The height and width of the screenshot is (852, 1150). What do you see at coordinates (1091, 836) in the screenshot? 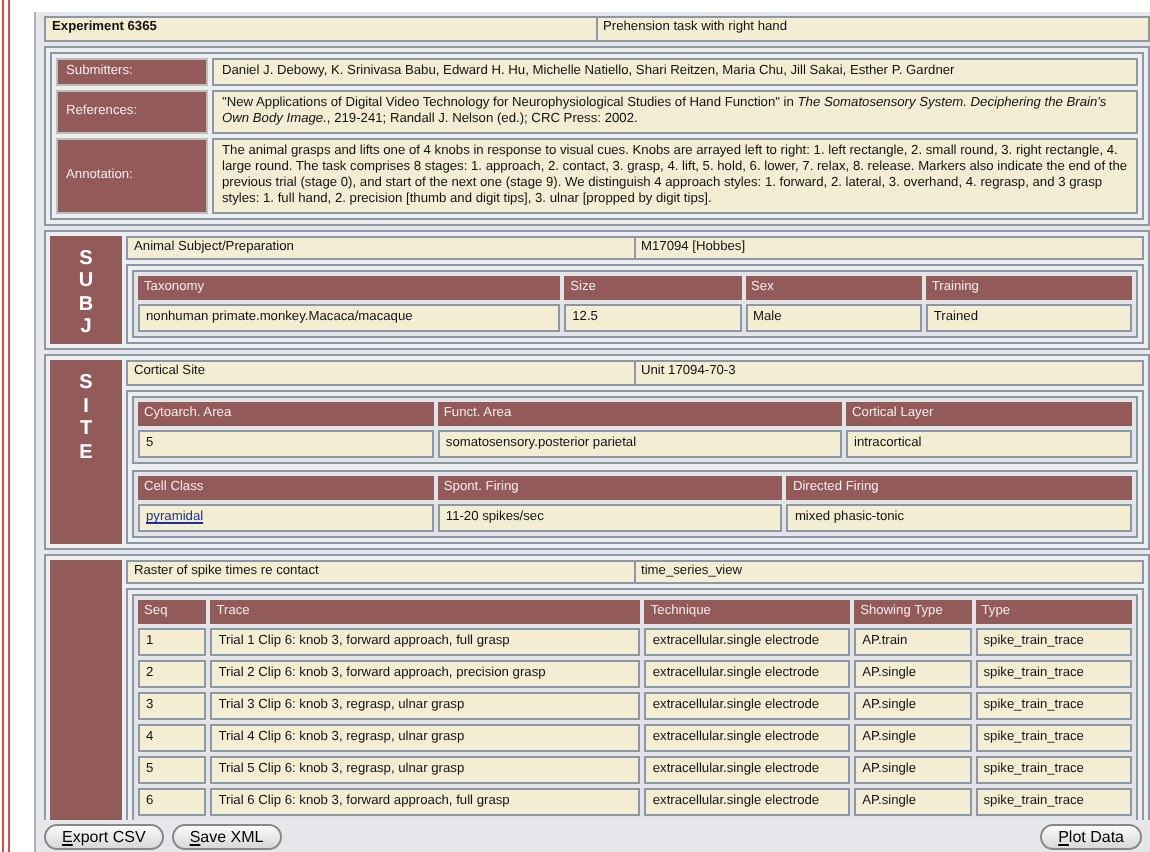
I see `toolbar-button: Plot Data` at bounding box center [1091, 836].